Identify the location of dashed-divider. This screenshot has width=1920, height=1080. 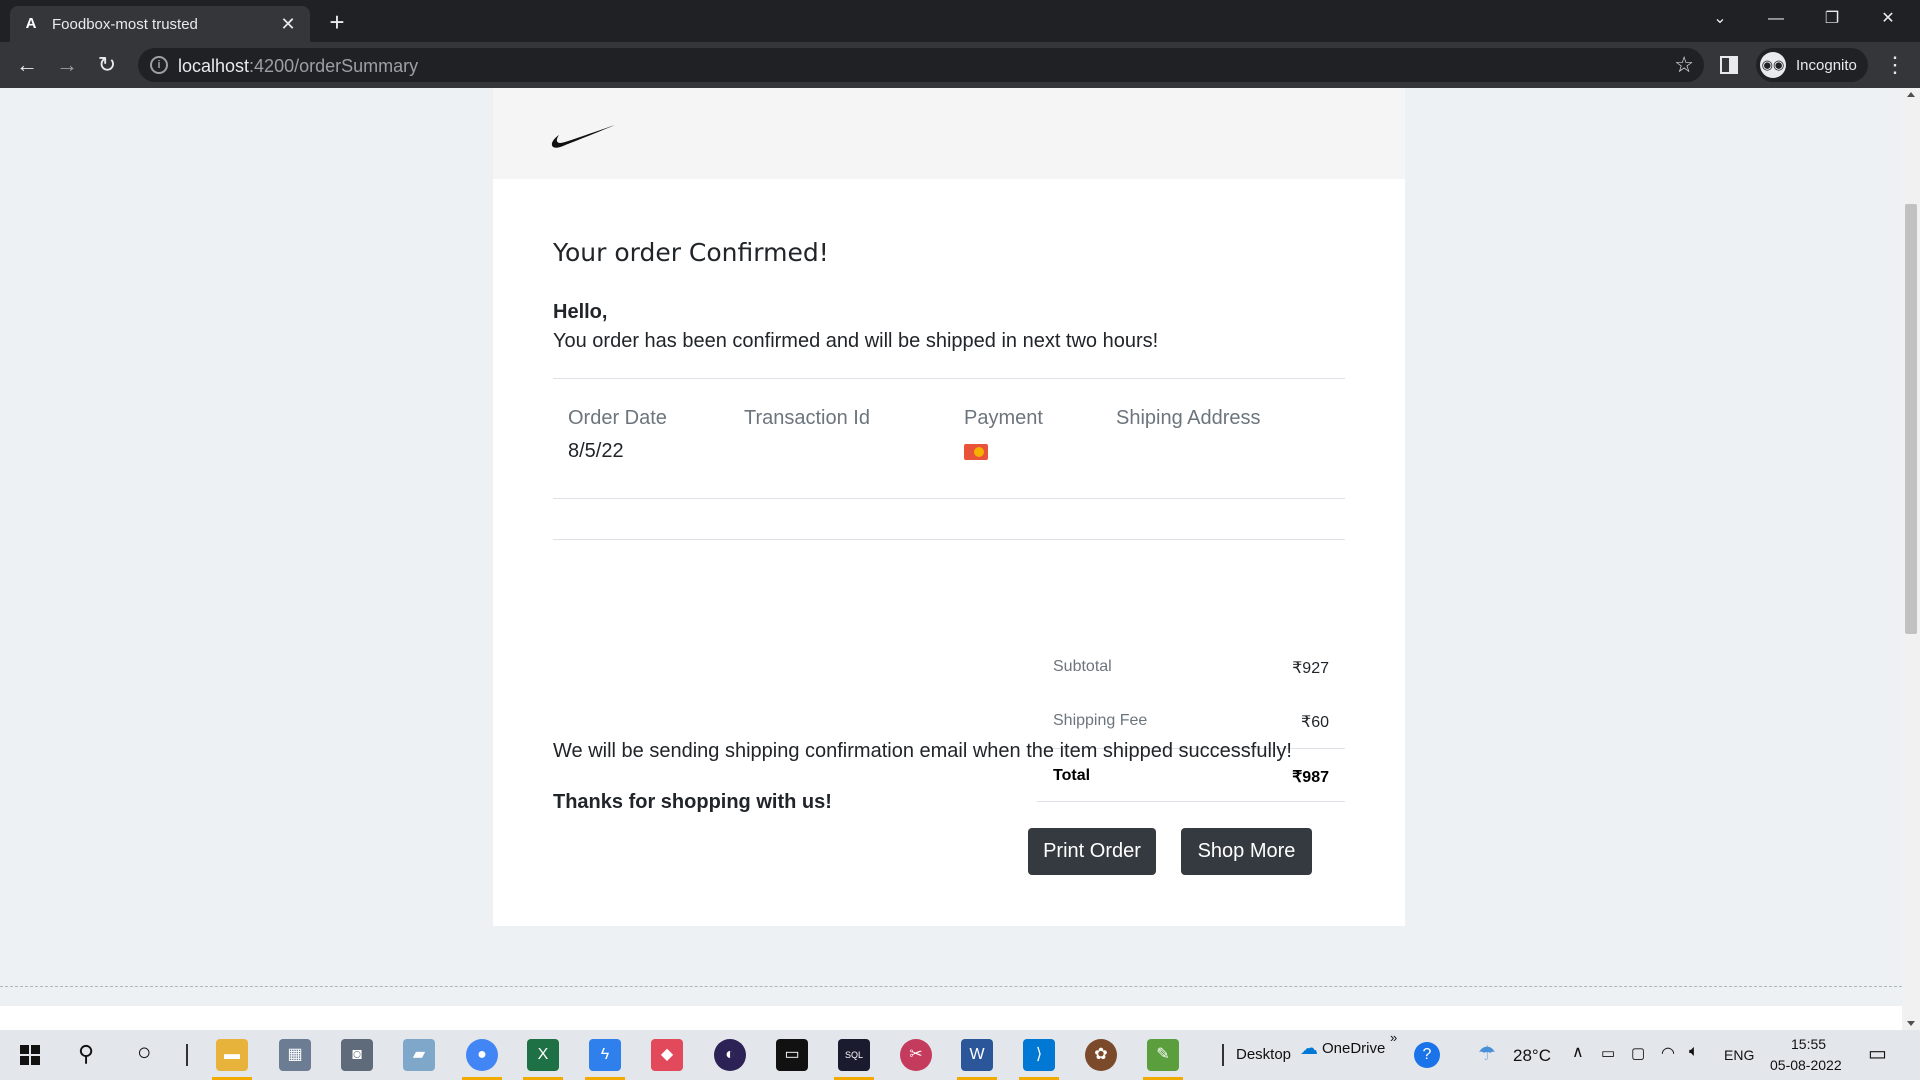
(951, 986).